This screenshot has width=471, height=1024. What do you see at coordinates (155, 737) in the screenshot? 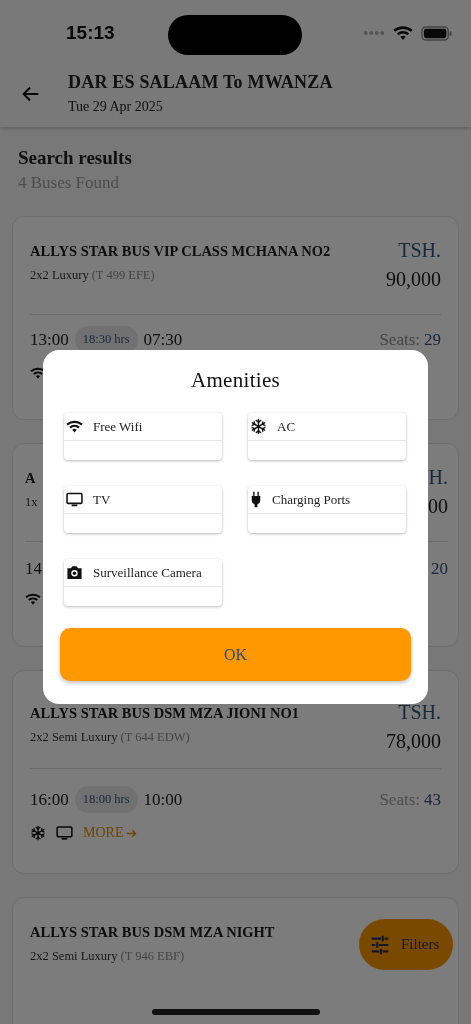
I see `plate-number: (T 644 EDW)` at bounding box center [155, 737].